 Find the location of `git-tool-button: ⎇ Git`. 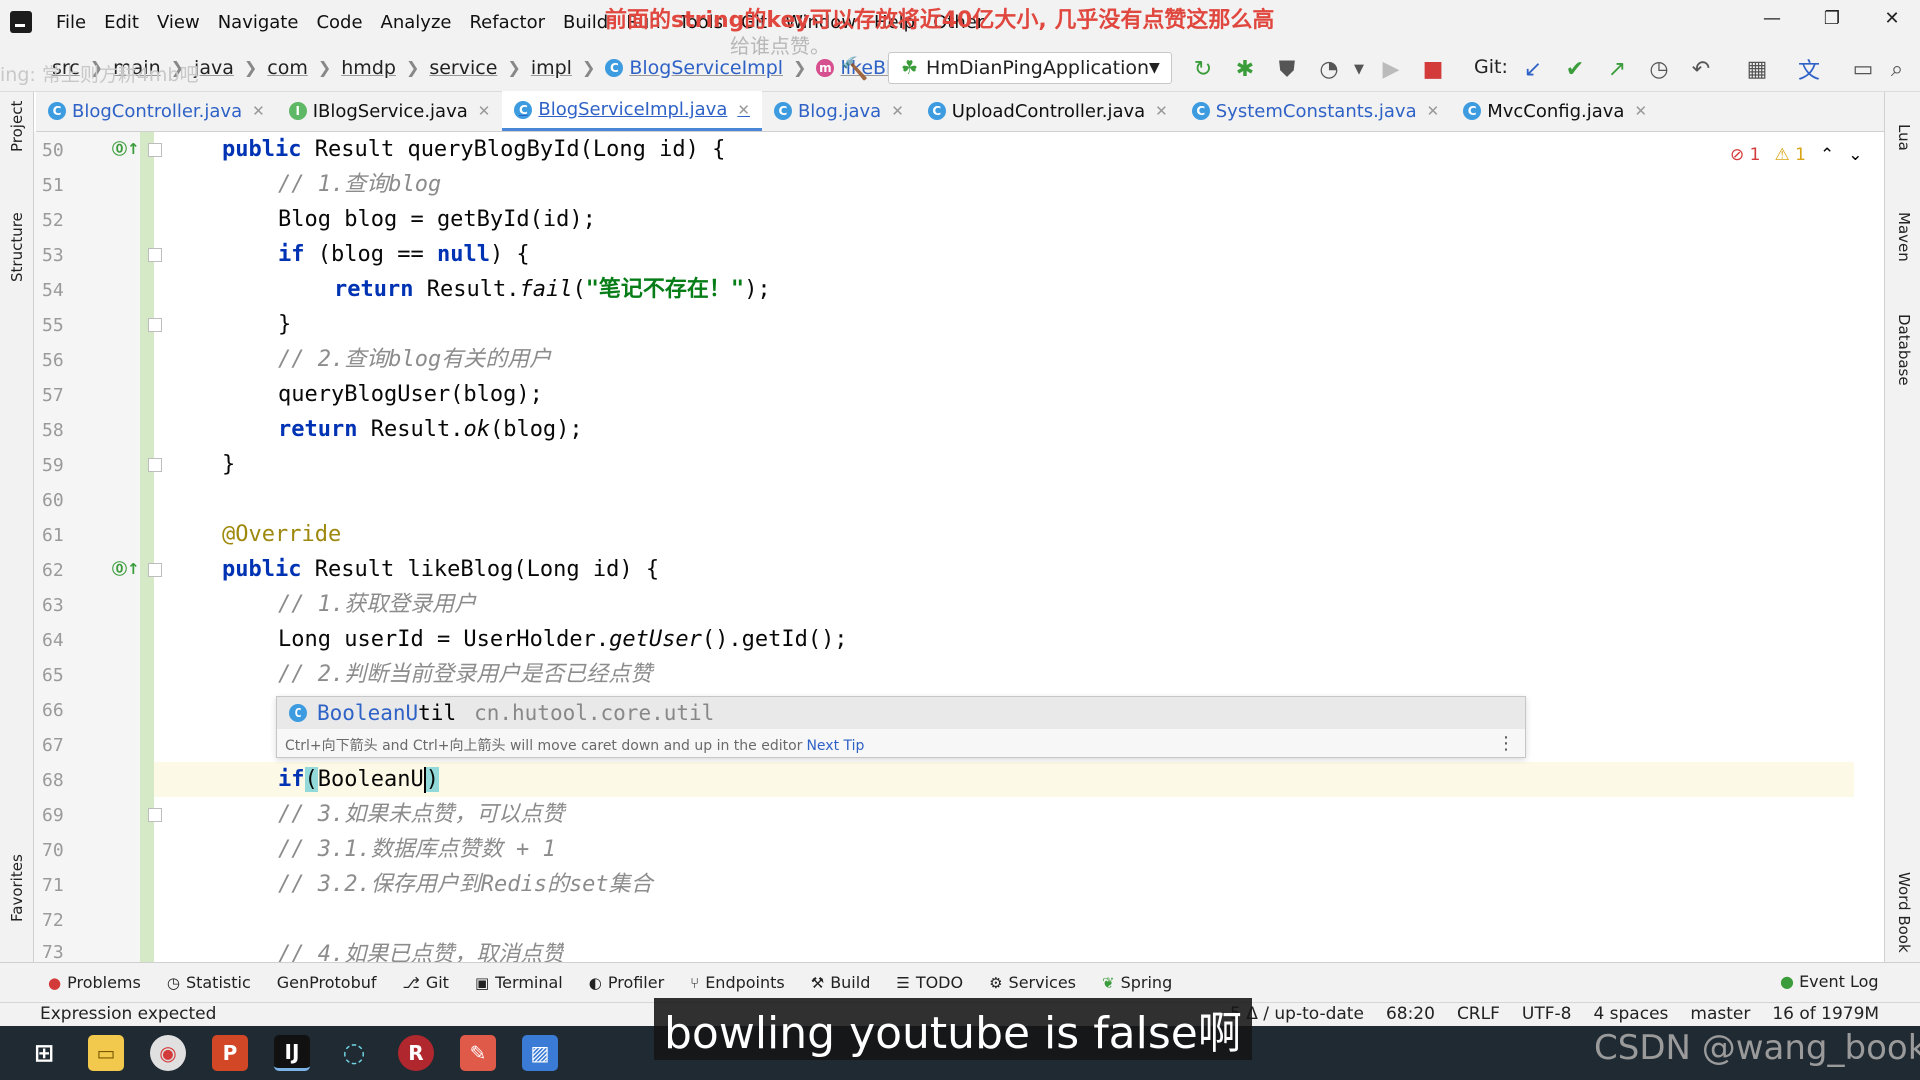

git-tool-button: ⎇ Git is located at coordinates (426, 982).